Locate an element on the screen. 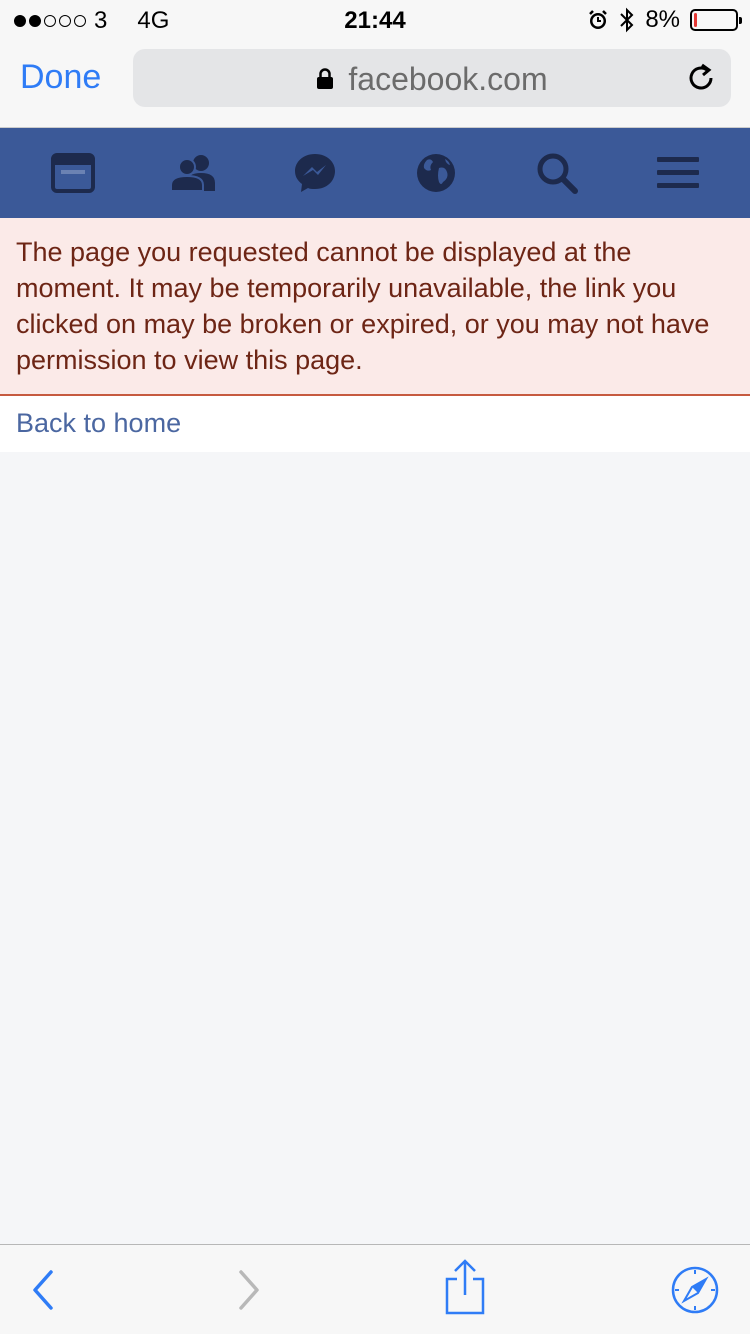 The width and height of the screenshot is (750, 1334). news-feed-icon is located at coordinates (72, 173).